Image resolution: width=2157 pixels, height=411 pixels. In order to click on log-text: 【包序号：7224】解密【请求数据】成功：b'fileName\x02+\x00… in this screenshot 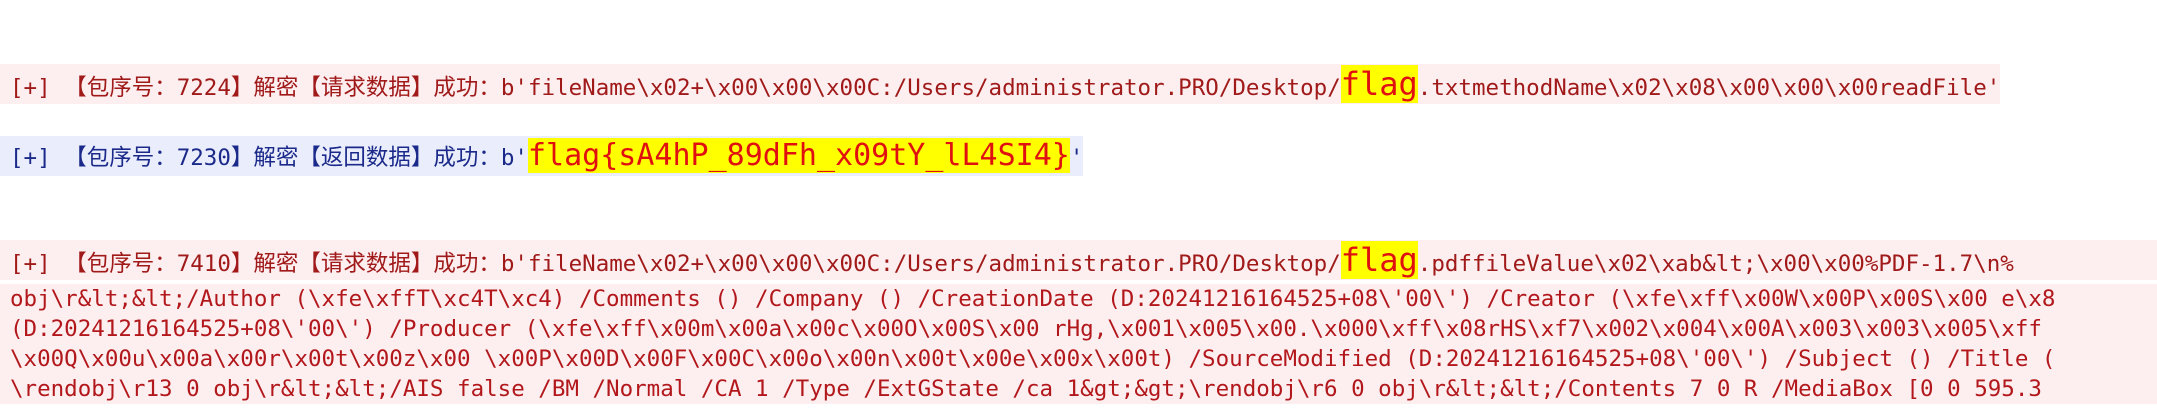, I will do `click(702, 88)`.